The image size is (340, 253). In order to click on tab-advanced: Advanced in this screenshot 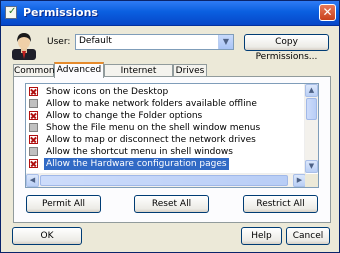, I will do `click(79, 70)`.